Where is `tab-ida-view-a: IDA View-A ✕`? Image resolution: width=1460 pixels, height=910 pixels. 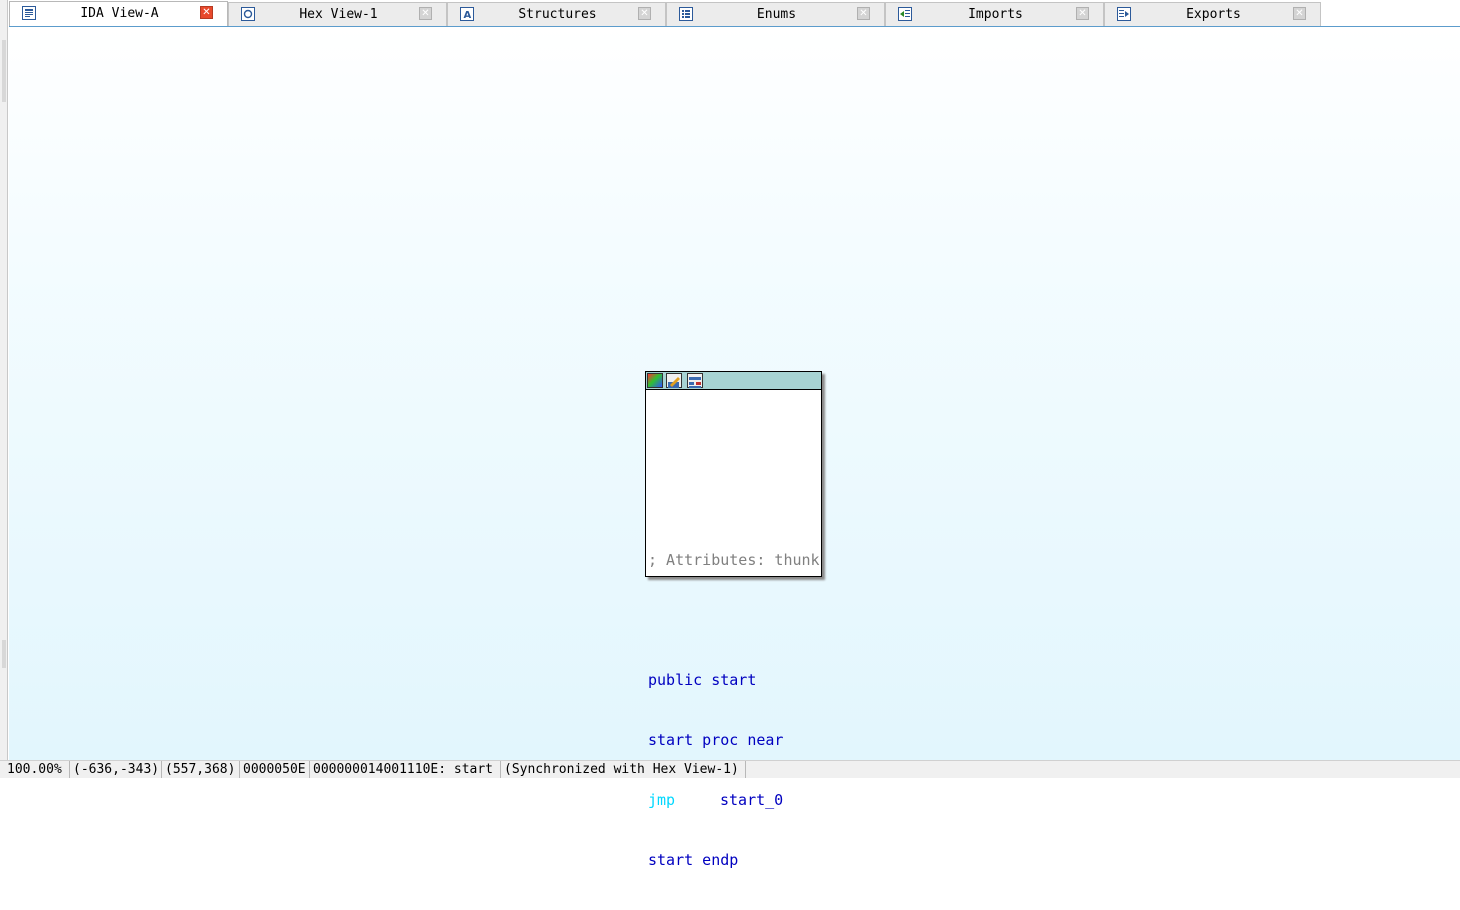 tab-ida-view-a: IDA View-A ✕ is located at coordinates (118, 13).